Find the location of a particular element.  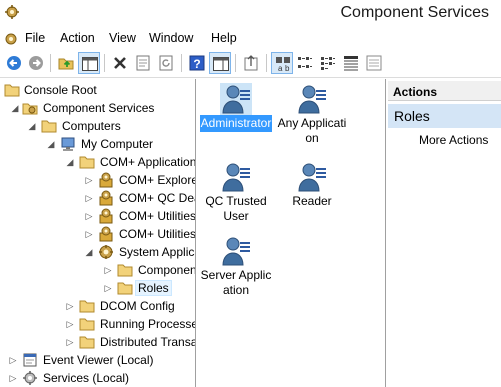

tree-item-distributed-transaction-coordinator: ▷ Distributed Transaction Coordinator is located at coordinates (97, 343).